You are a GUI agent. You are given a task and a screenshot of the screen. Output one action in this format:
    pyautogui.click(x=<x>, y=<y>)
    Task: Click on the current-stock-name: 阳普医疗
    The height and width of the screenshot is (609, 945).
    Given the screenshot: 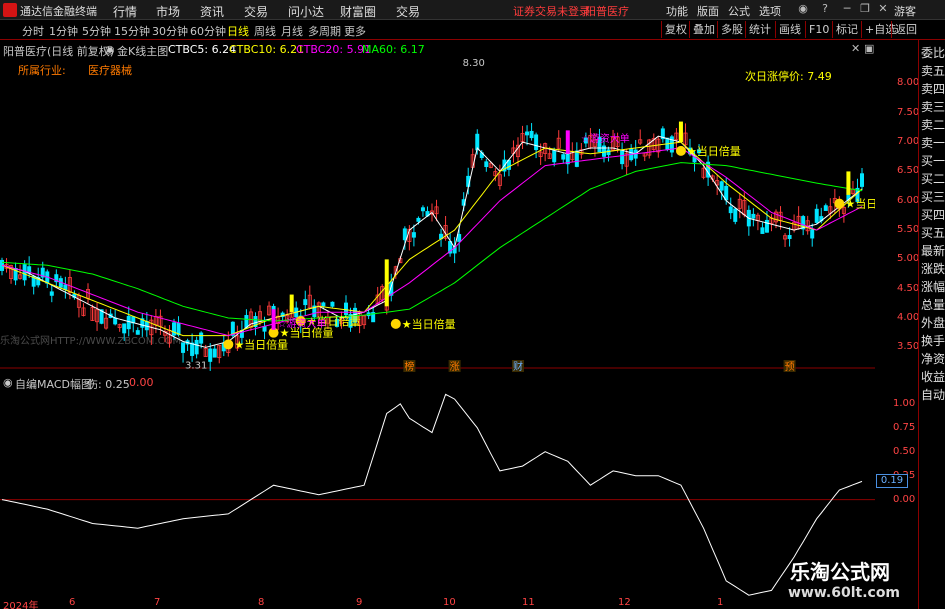 What is the action you would take?
    pyautogui.click(x=607, y=11)
    